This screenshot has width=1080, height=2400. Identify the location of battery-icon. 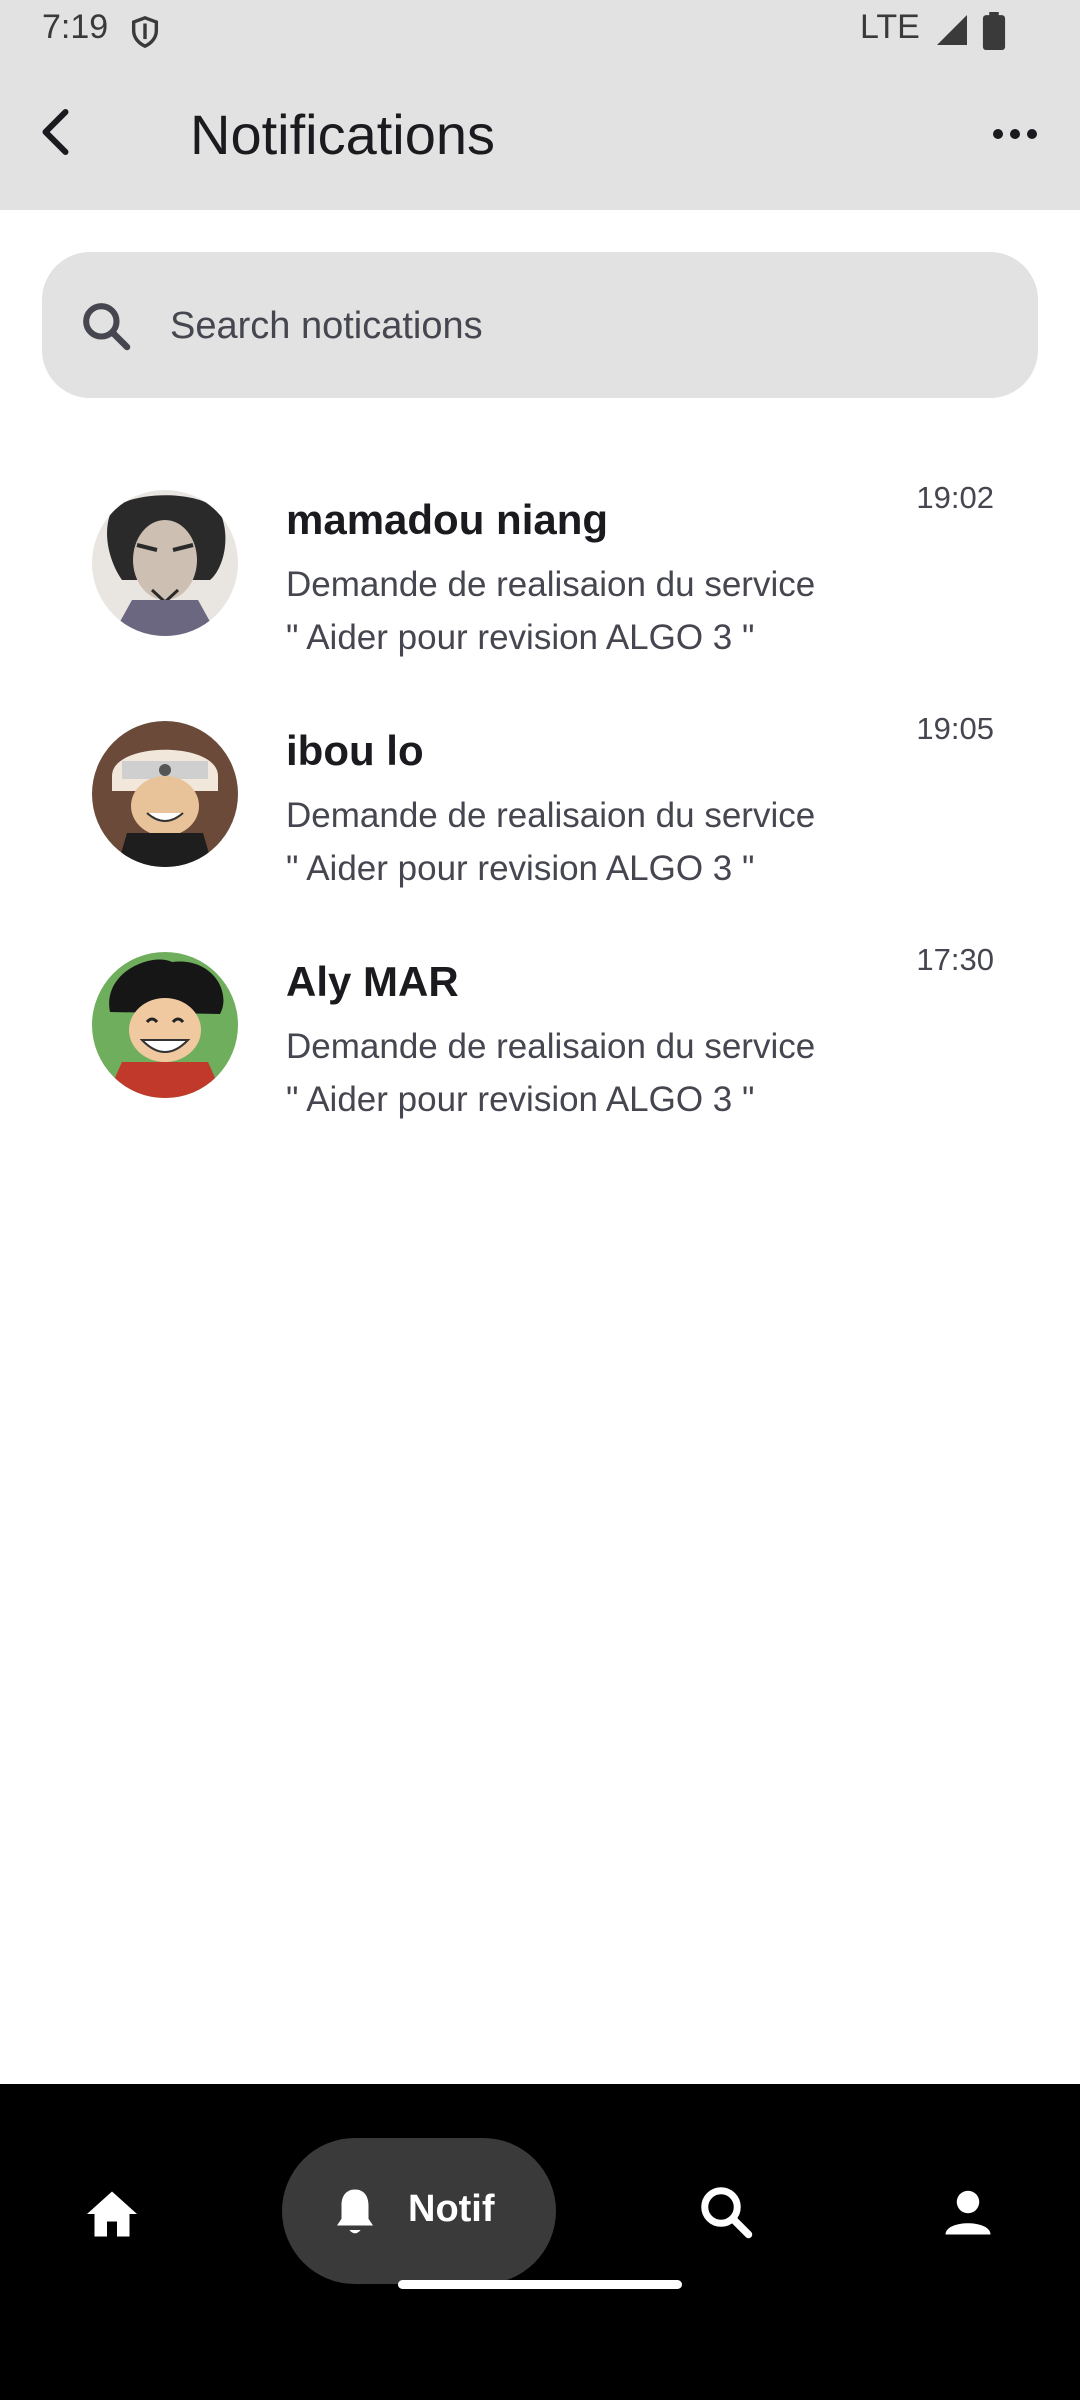
(994, 31).